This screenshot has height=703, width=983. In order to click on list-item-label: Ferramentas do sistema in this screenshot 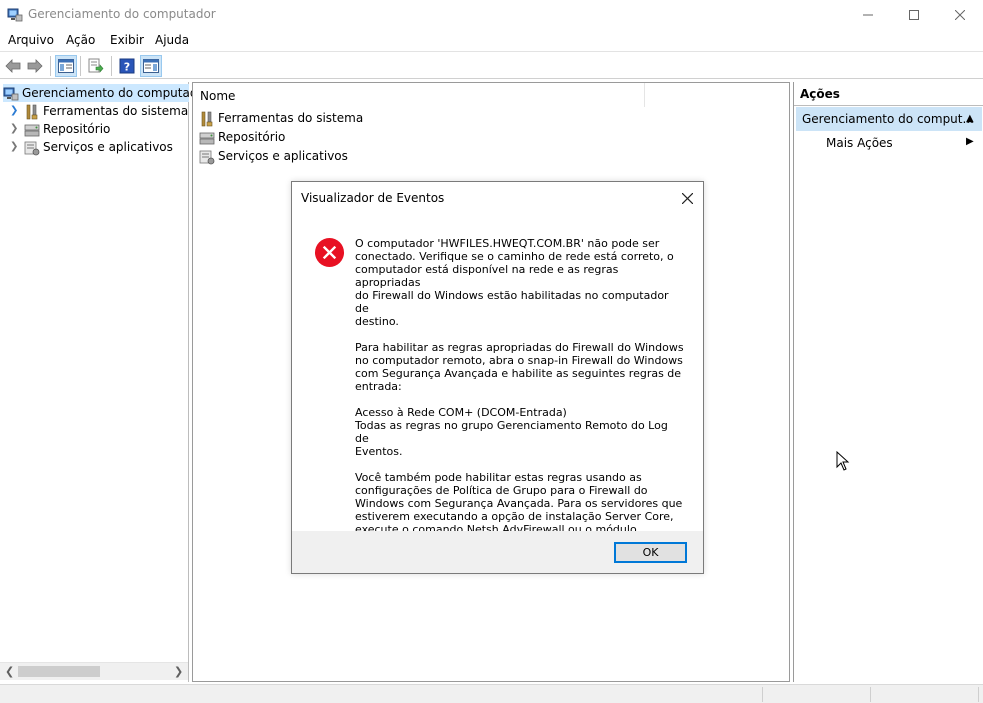, I will do `click(291, 118)`.